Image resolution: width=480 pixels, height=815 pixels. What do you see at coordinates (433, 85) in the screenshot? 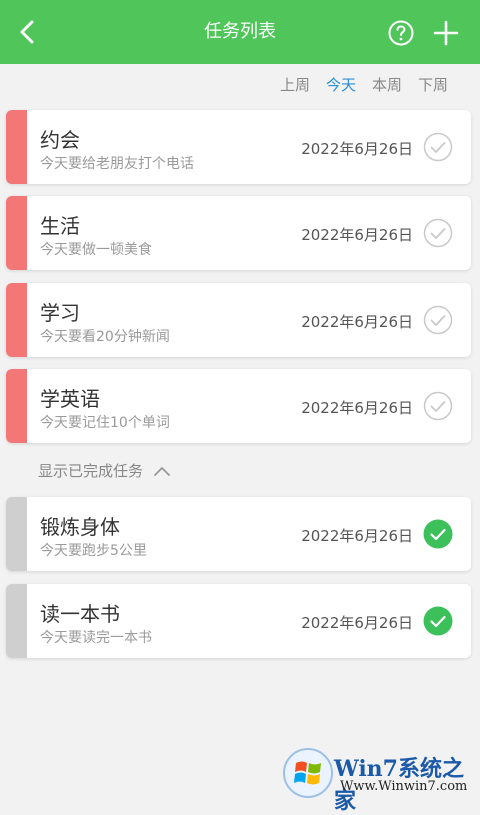
I see `tab-next-week: 下周` at bounding box center [433, 85].